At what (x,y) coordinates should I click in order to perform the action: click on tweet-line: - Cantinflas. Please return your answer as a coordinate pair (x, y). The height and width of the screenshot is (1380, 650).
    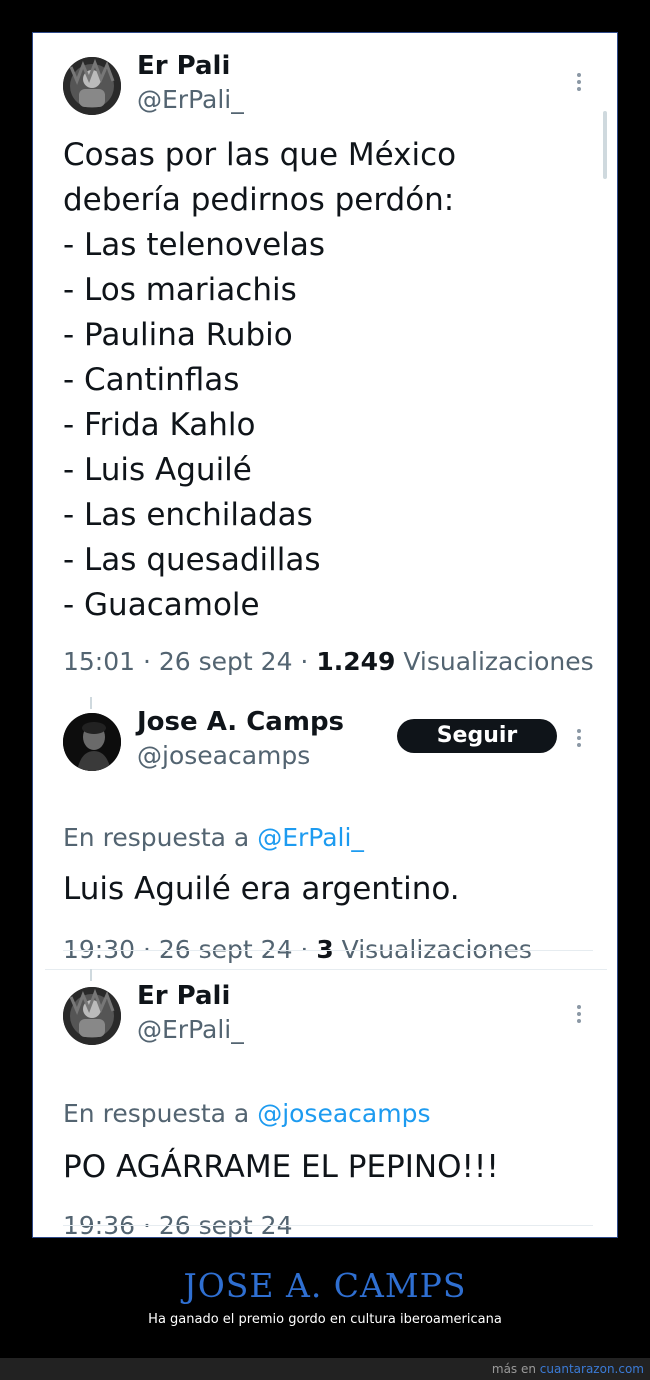
    Looking at the image, I should click on (151, 380).